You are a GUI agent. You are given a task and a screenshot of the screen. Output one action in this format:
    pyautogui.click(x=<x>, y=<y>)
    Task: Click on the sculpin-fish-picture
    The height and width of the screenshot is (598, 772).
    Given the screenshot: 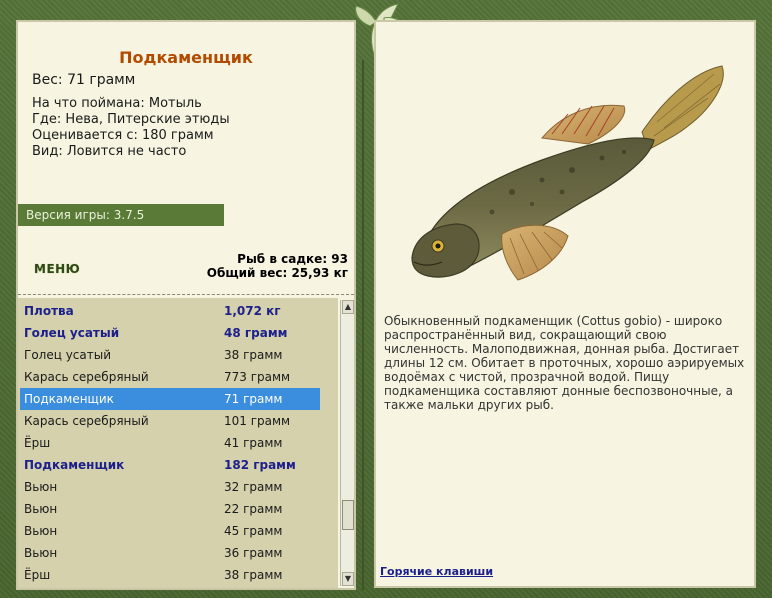 What is the action you would take?
    pyautogui.click(x=567, y=173)
    